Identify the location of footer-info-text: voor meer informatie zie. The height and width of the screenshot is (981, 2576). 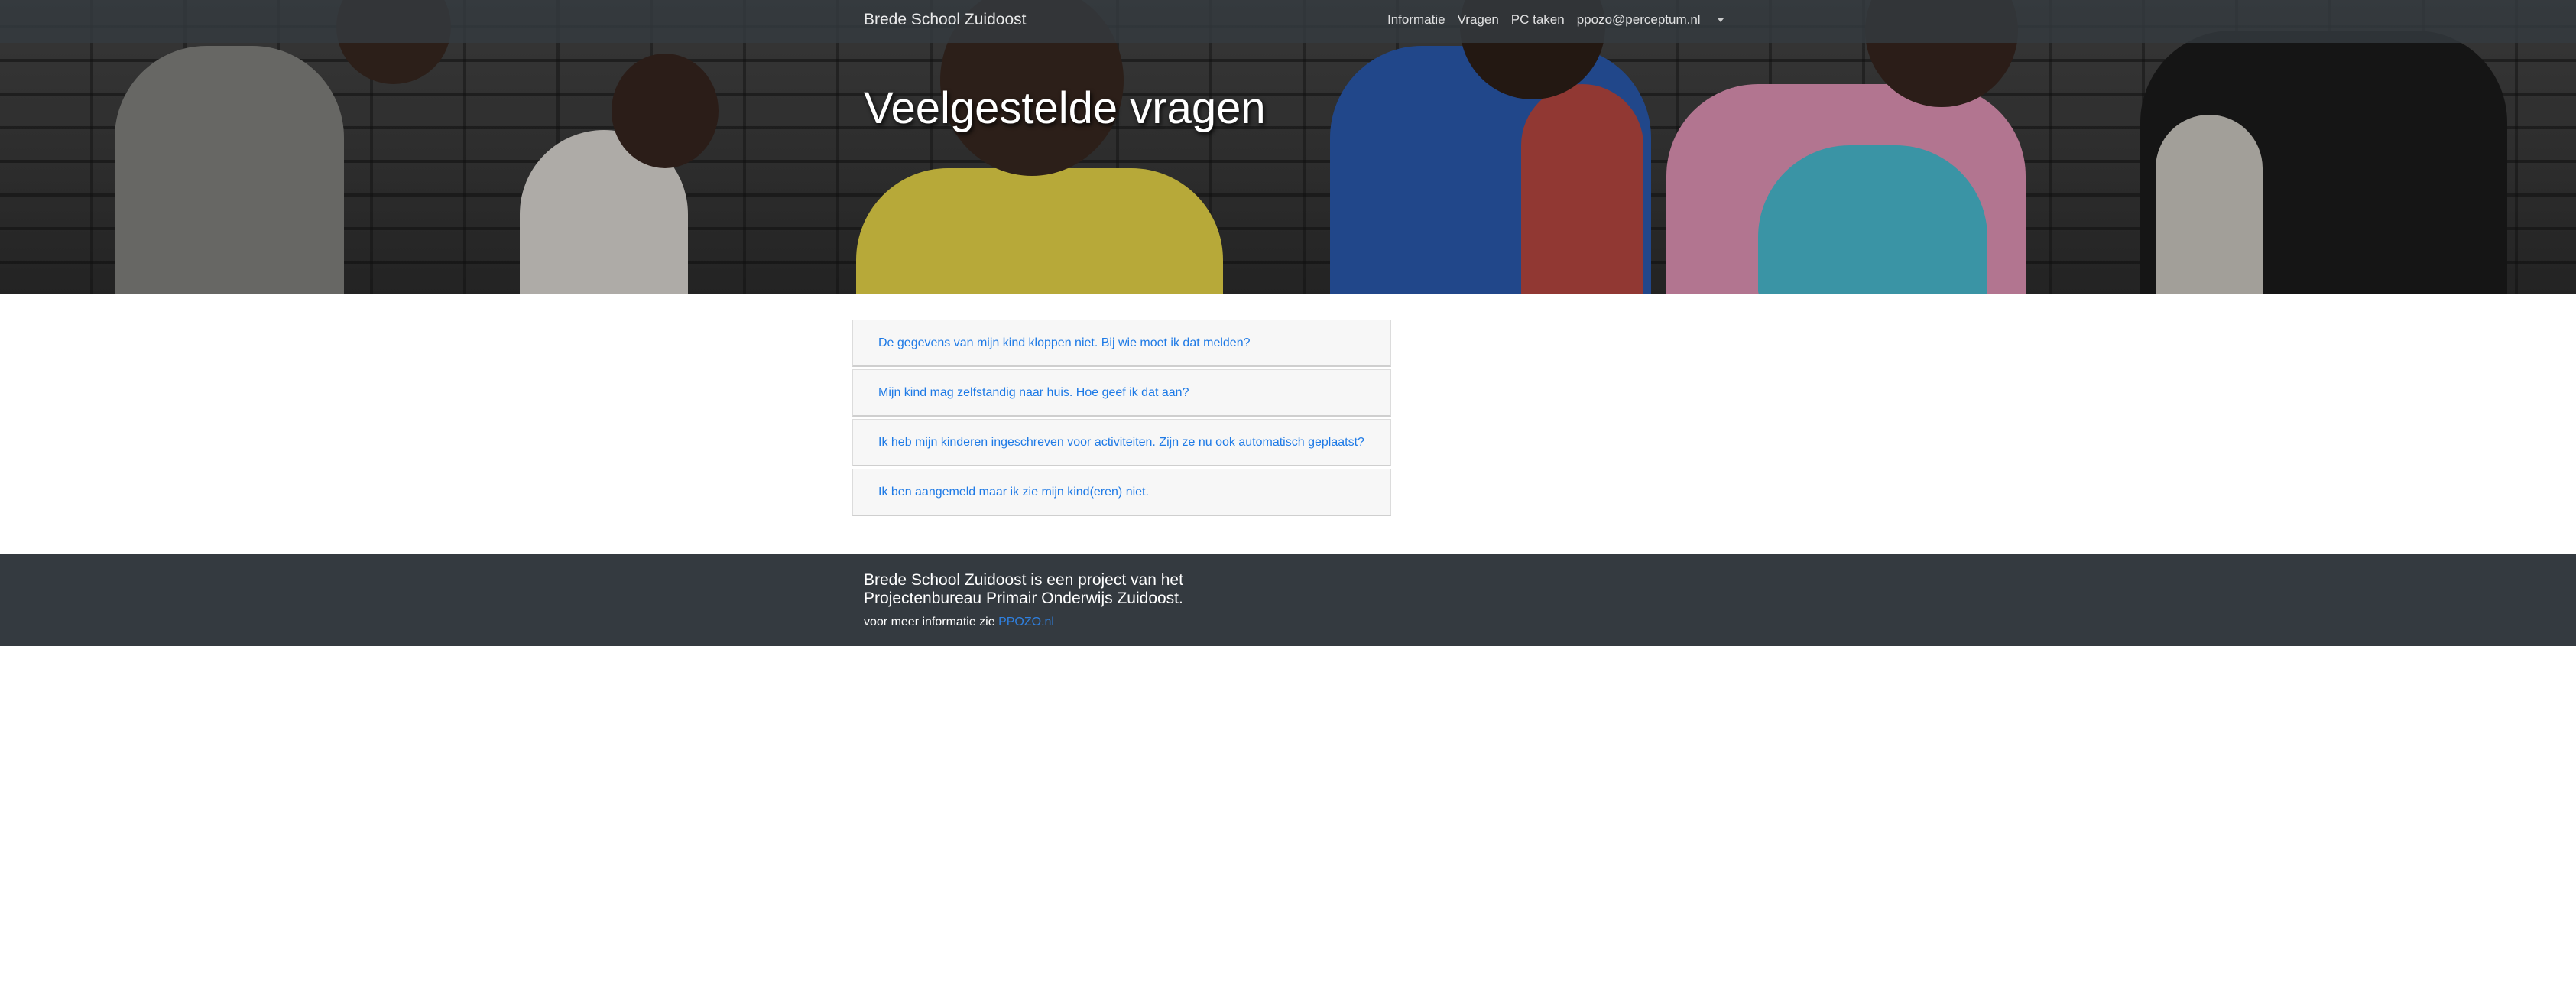
(930, 622).